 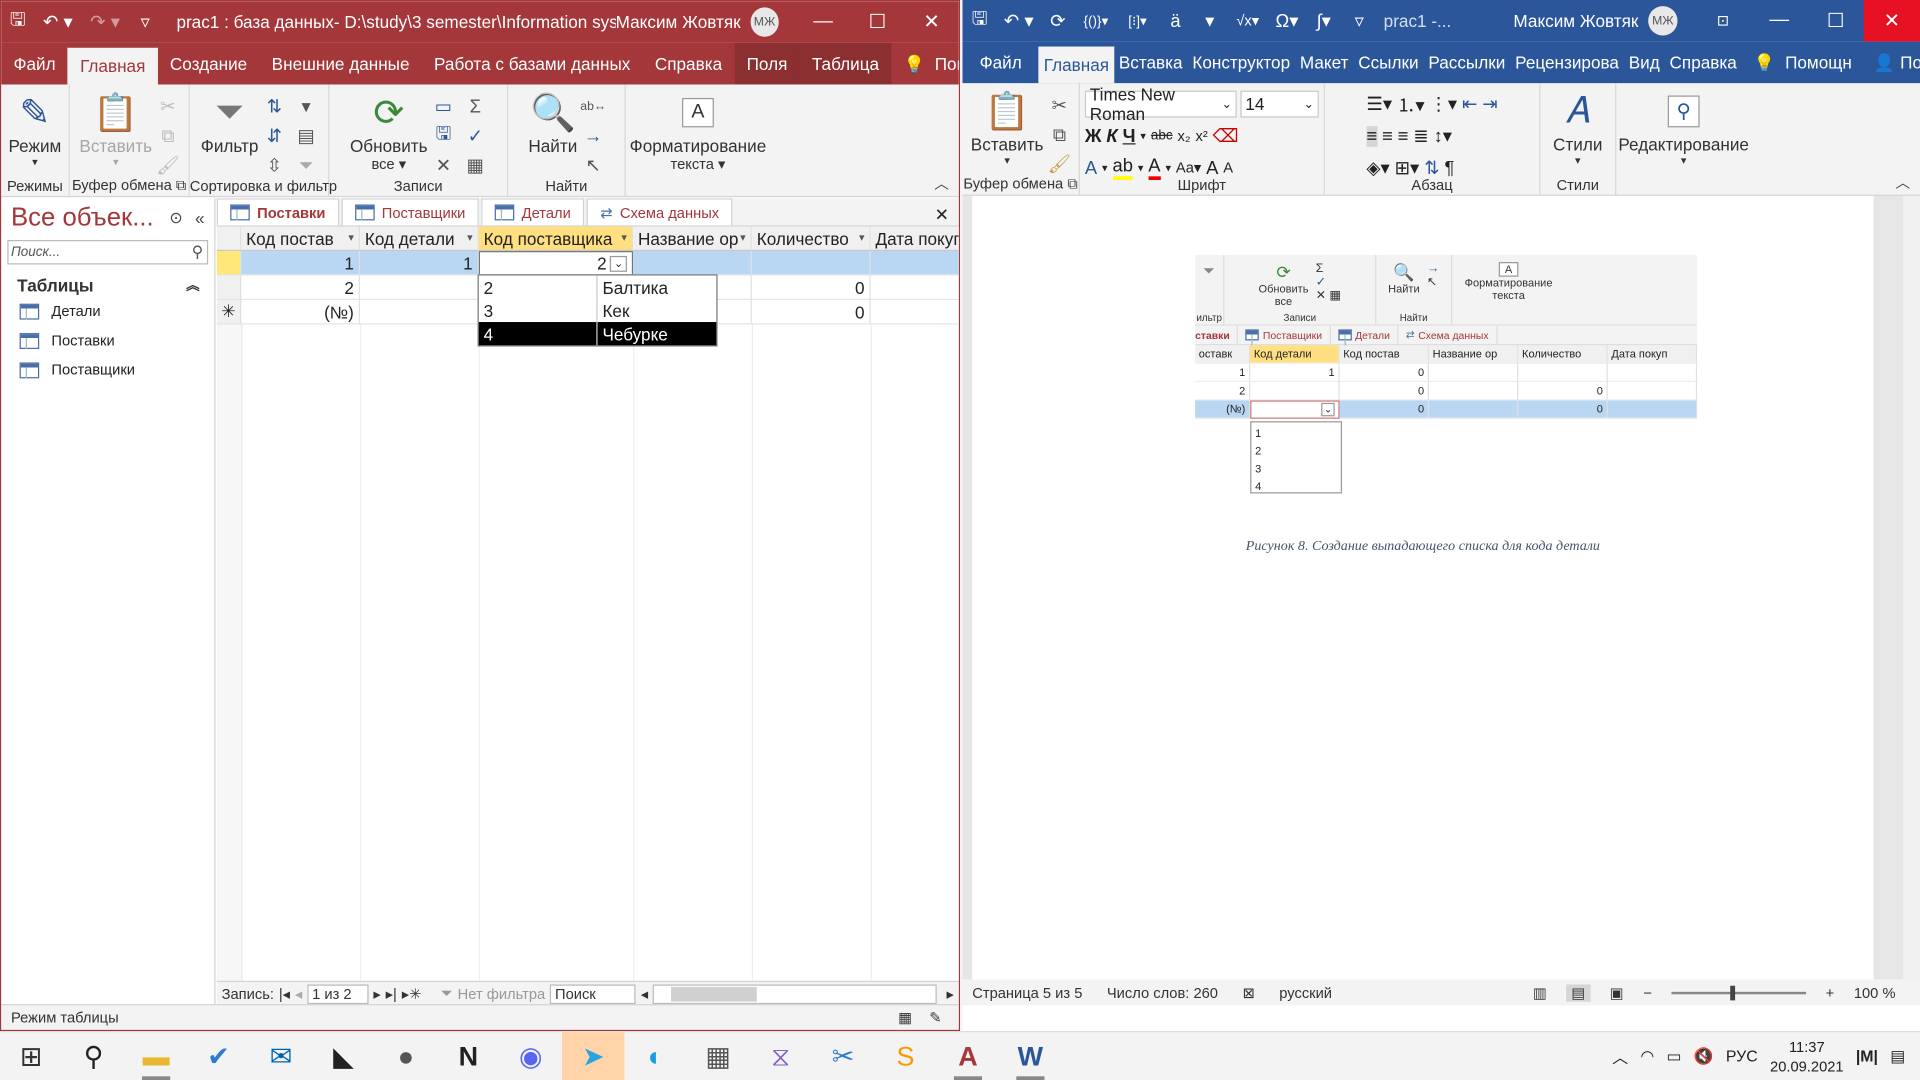 What do you see at coordinates (447, 993) in the screenshot?
I see `no-filter-icon: ⏷` at bounding box center [447, 993].